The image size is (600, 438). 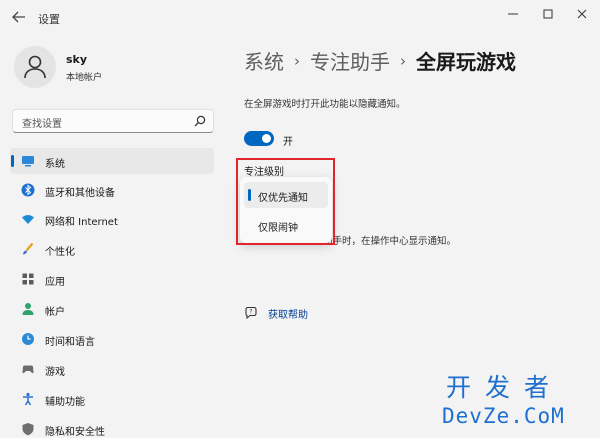 I want to click on account-icon, so click(x=28, y=309).